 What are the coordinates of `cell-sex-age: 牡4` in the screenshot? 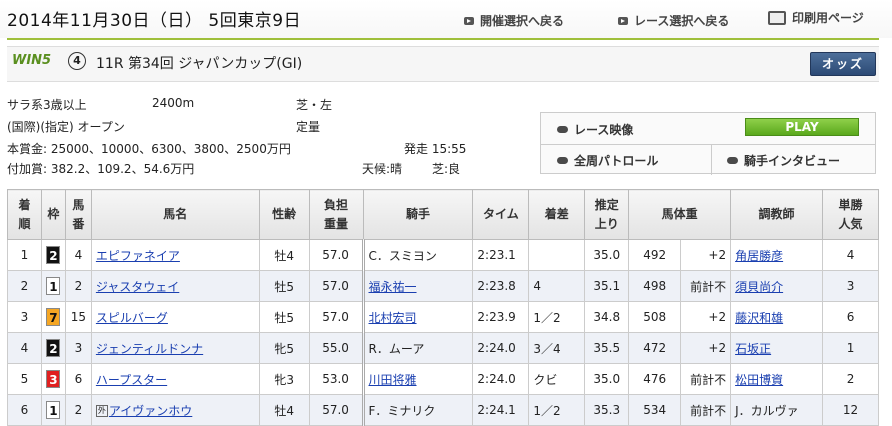 It's located at (284, 255).